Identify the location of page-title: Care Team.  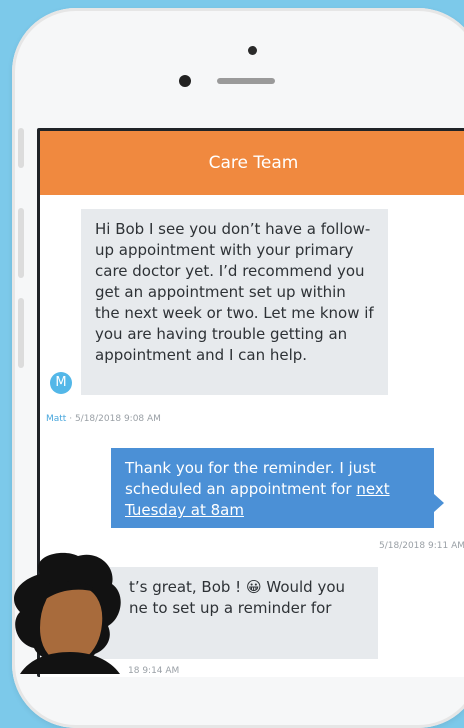
(253, 163).